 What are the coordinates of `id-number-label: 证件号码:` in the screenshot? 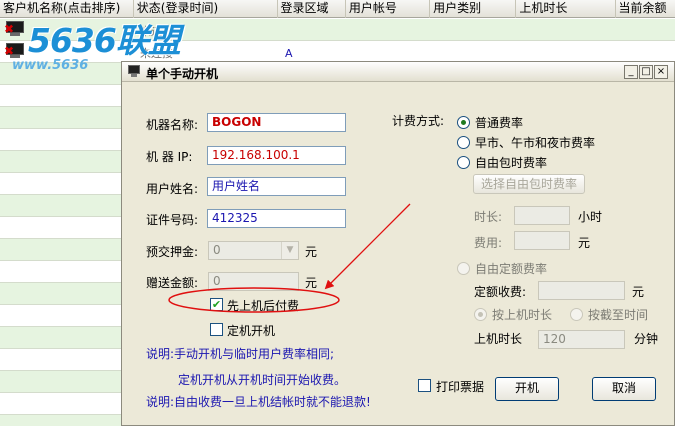 It's located at (172, 220).